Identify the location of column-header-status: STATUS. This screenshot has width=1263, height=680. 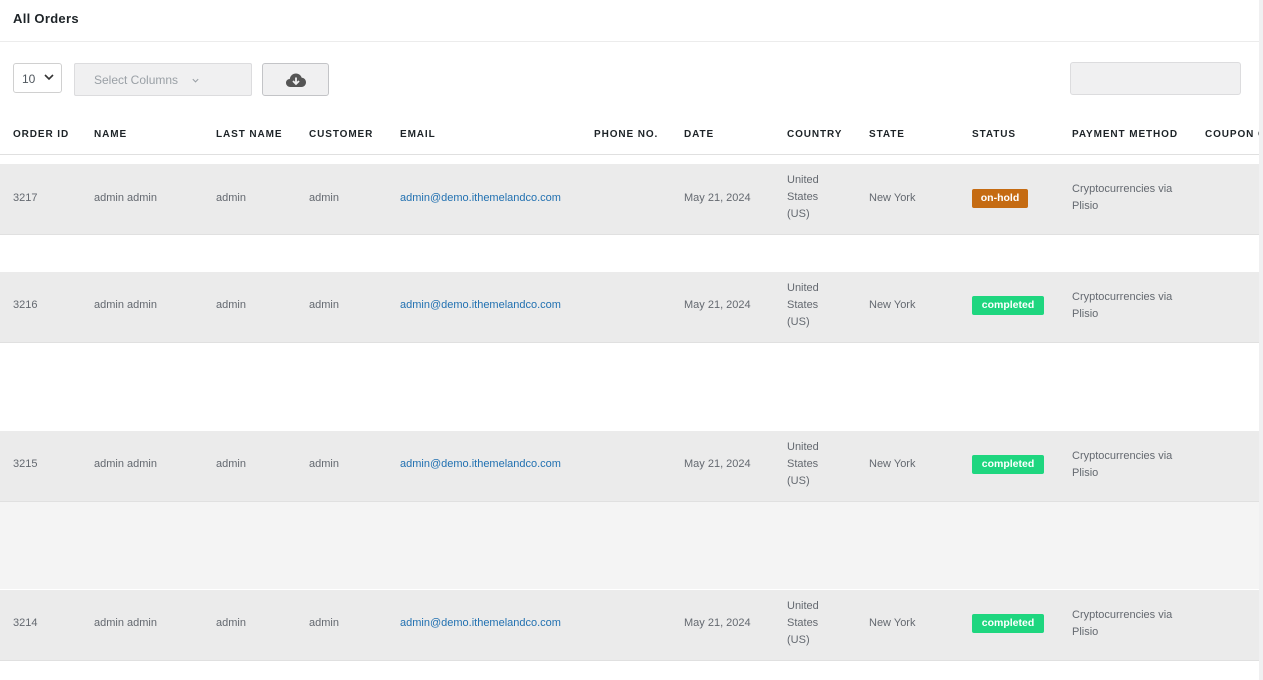
(994, 134).